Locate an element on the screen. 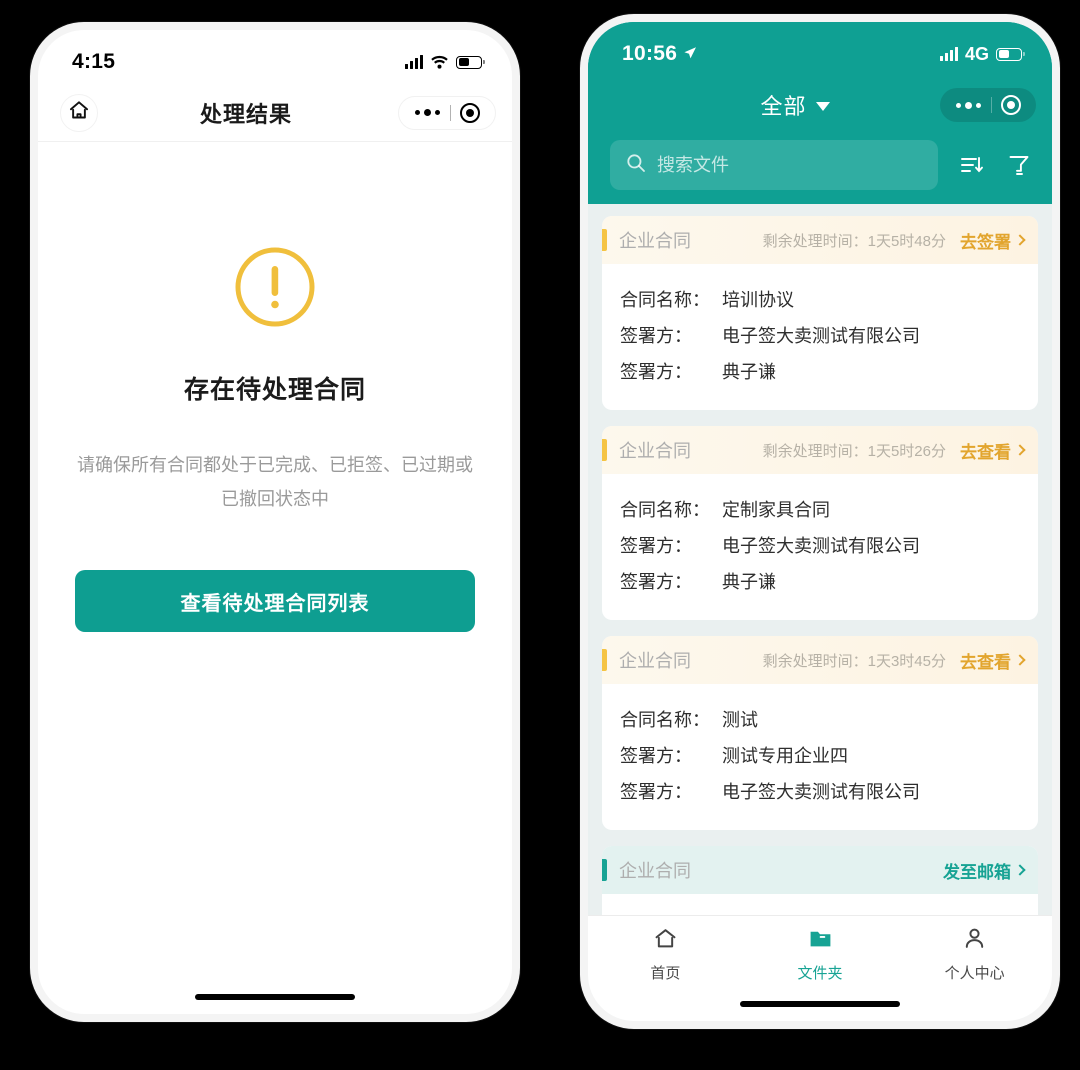 The image size is (1080, 1070). card-action-button: 发至邮箱 is located at coordinates (984, 870).